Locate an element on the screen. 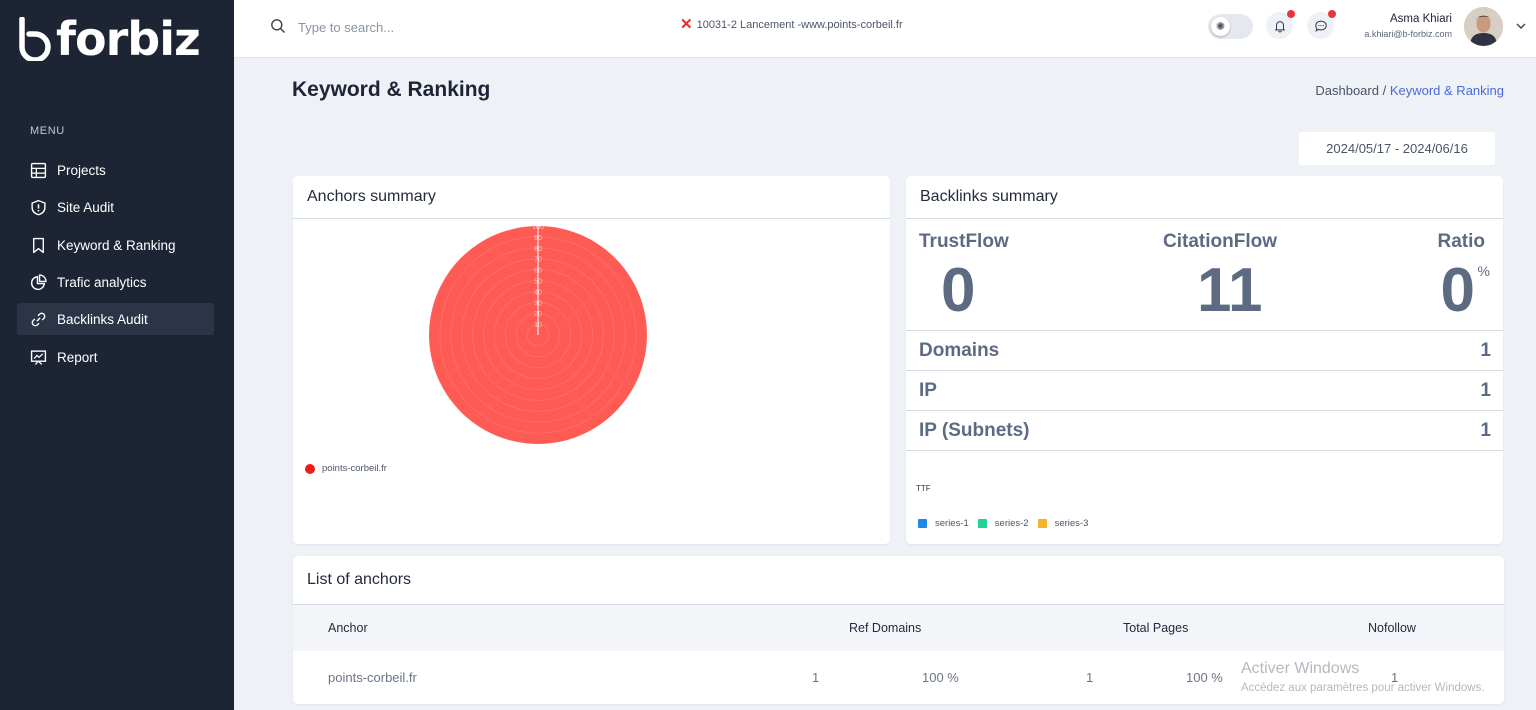 This screenshot has height=710, width=1536. sidebar-item-label: Keyword & Ranking is located at coordinates (116, 245).